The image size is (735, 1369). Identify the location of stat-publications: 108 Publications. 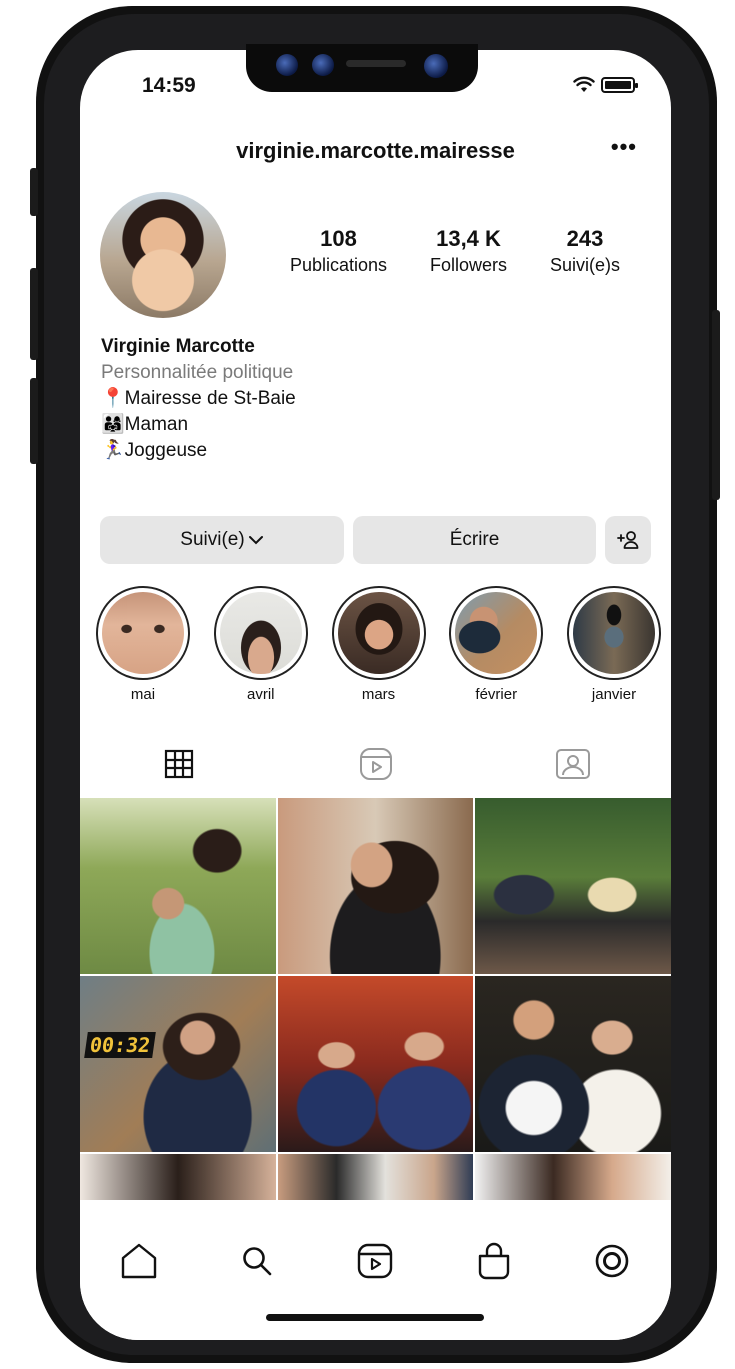
(338, 251).